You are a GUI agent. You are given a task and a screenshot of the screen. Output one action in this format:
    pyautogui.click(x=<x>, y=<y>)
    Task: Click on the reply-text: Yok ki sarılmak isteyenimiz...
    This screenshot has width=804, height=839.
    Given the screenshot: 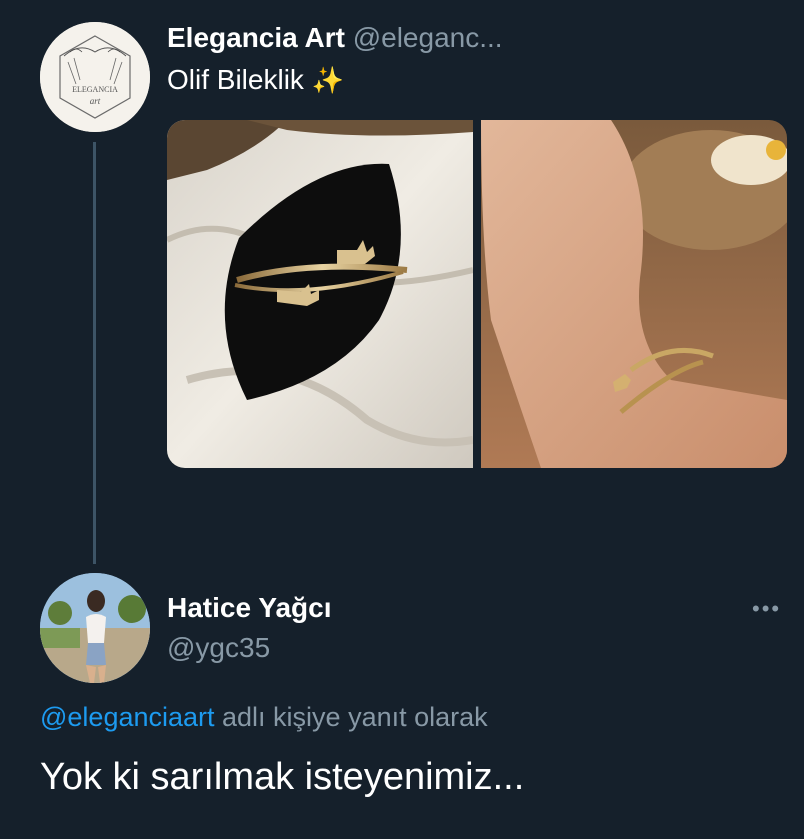 What is the action you would take?
    pyautogui.click(x=282, y=777)
    